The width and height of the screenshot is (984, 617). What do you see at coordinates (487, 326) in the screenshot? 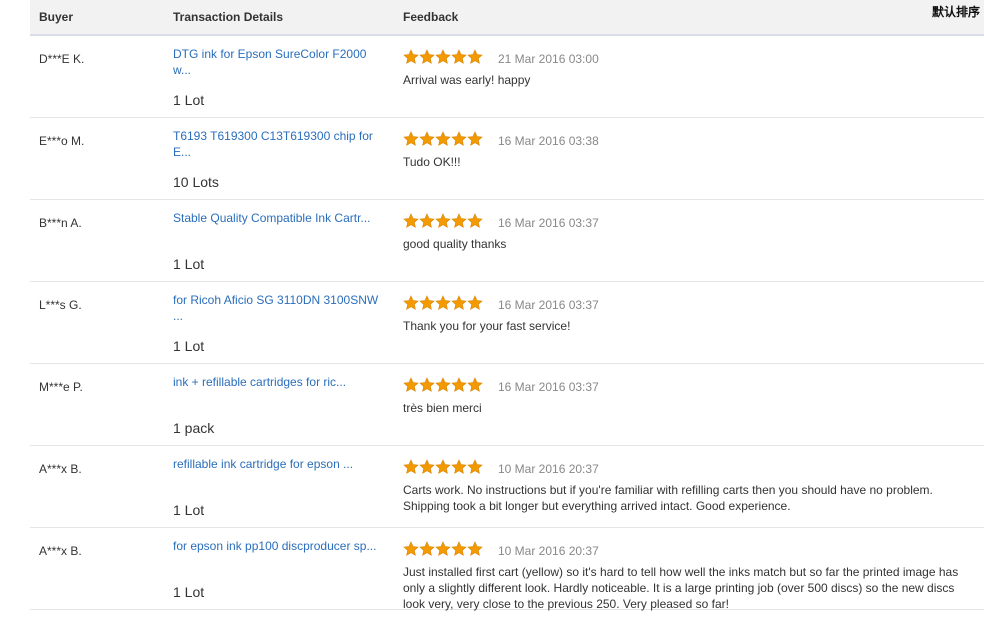
I see `feedback-comment: Thank you for your fast service!` at bounding box center [487, 326].